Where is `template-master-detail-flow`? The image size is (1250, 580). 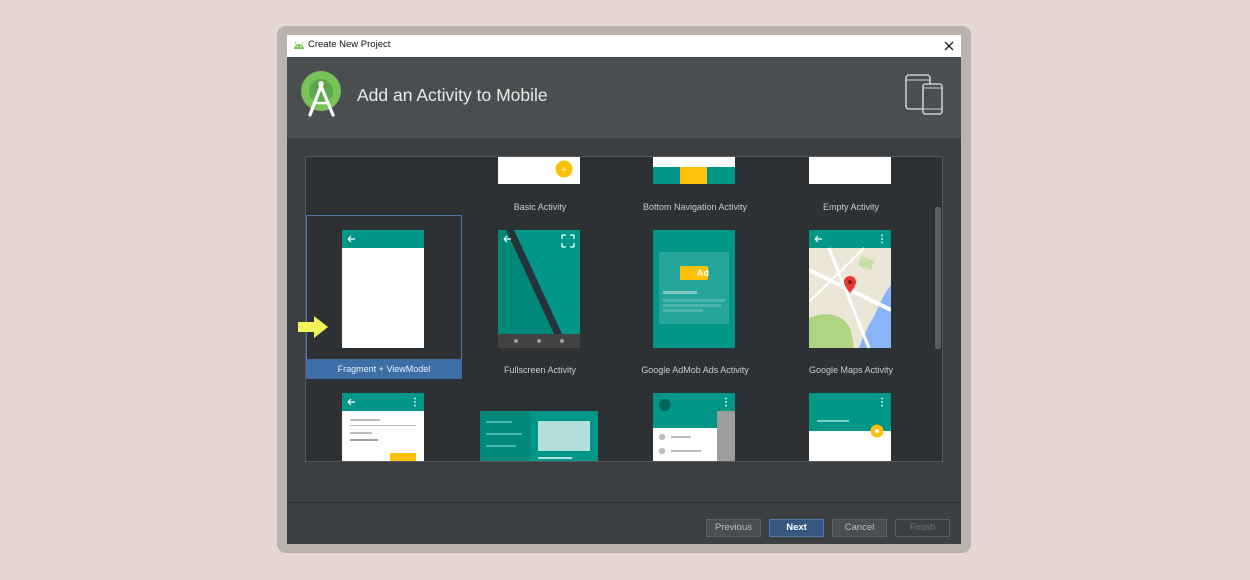 template-master-detail-flow is located at coordinates (540, 427).